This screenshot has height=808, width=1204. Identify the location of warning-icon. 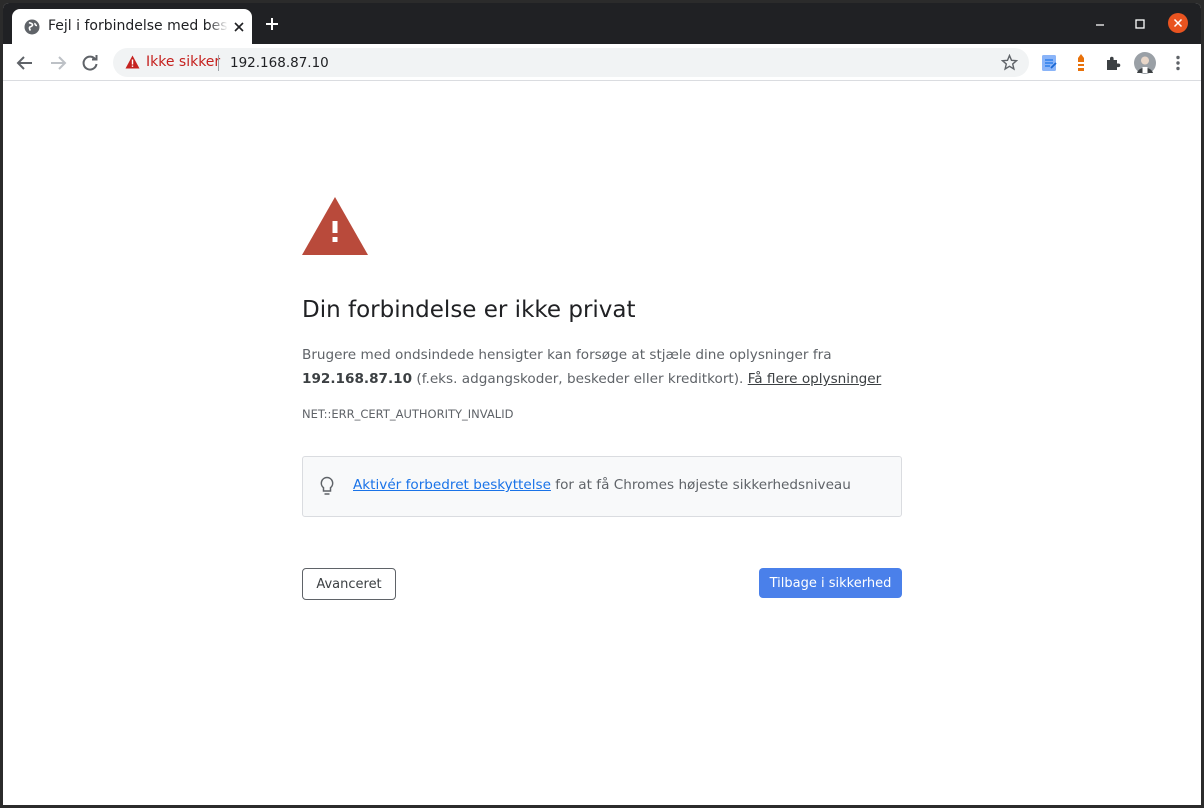
(132, 62).